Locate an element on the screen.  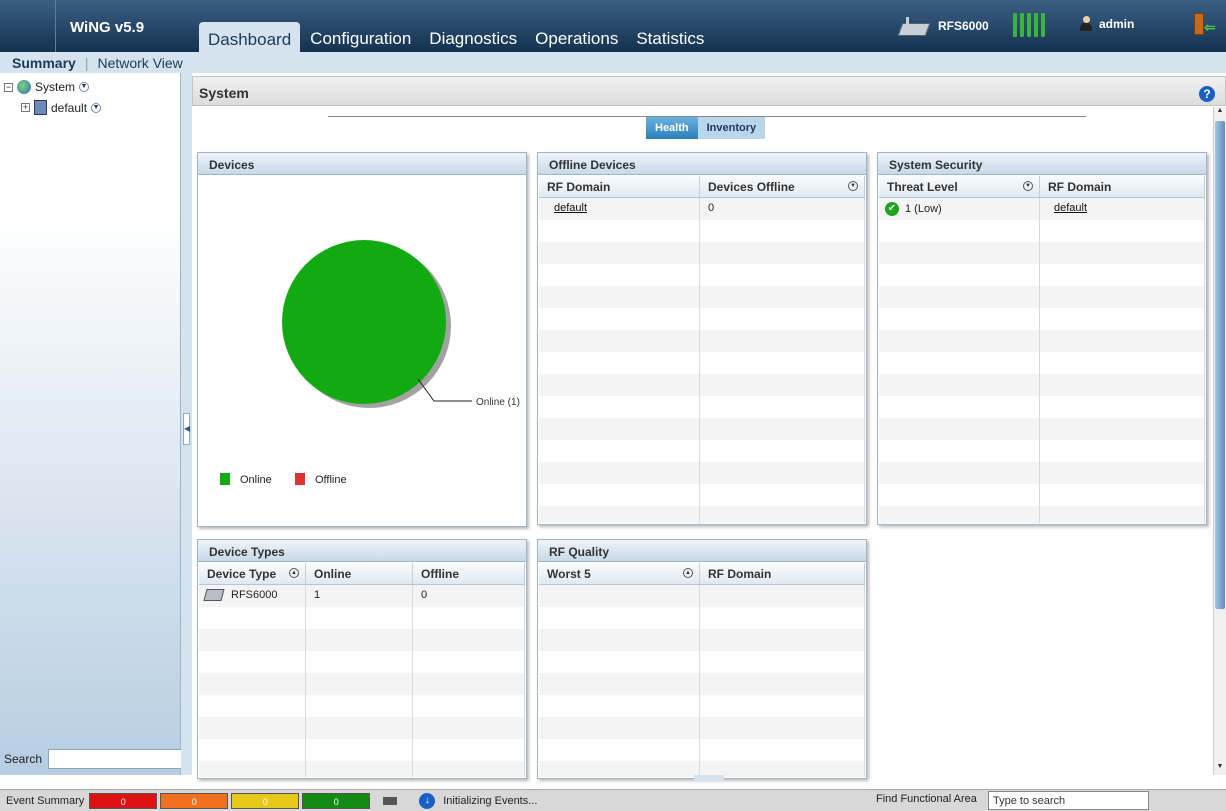
col-worst-5: Worst 5 ▲ is located at coordinates (619, 573).